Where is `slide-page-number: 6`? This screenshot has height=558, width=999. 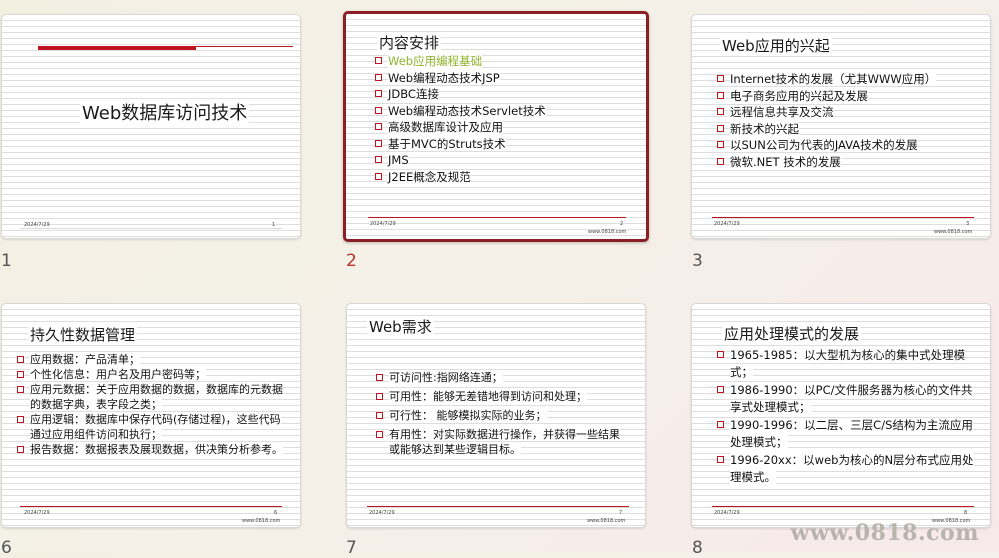 slide-page-number: 6 is located at coordinates (276, 513).